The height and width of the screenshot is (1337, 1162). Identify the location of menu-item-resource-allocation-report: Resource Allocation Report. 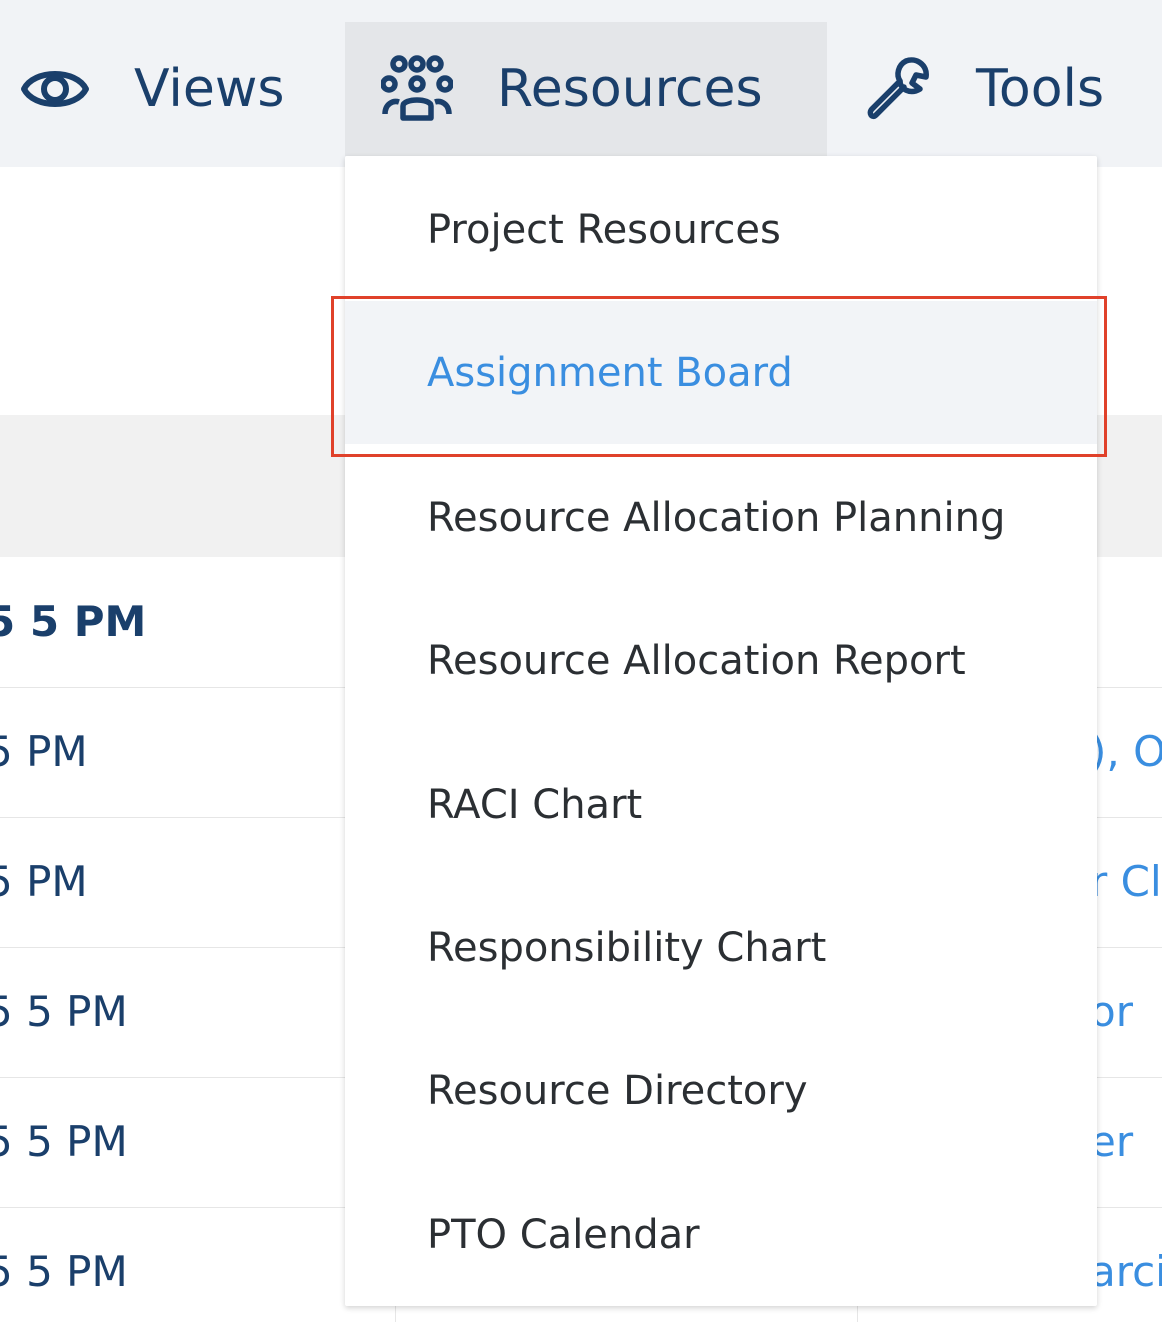
(721, 660).